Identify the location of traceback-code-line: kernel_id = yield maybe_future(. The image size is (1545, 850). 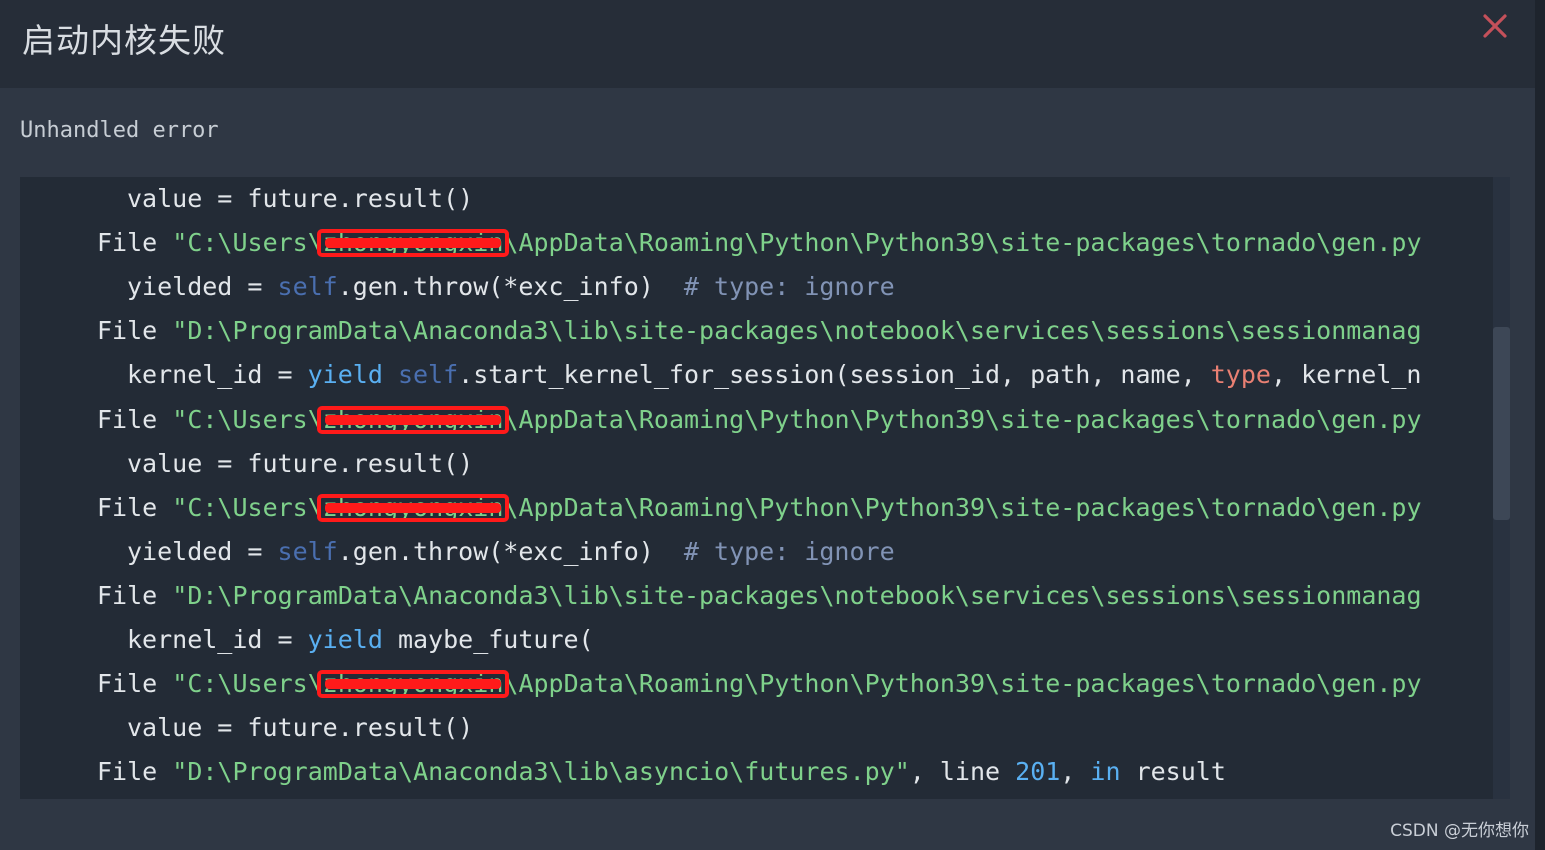
(360, 640).